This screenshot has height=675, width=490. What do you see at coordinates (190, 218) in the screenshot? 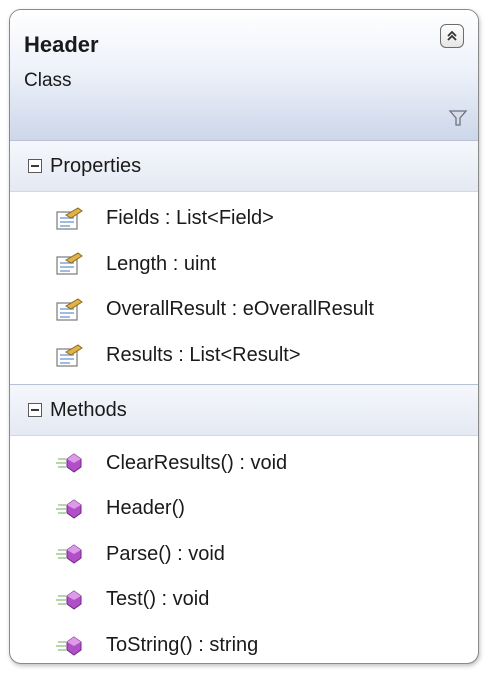
I see `property-label: Fields : List<Field>` at bounding box center [190, 218].